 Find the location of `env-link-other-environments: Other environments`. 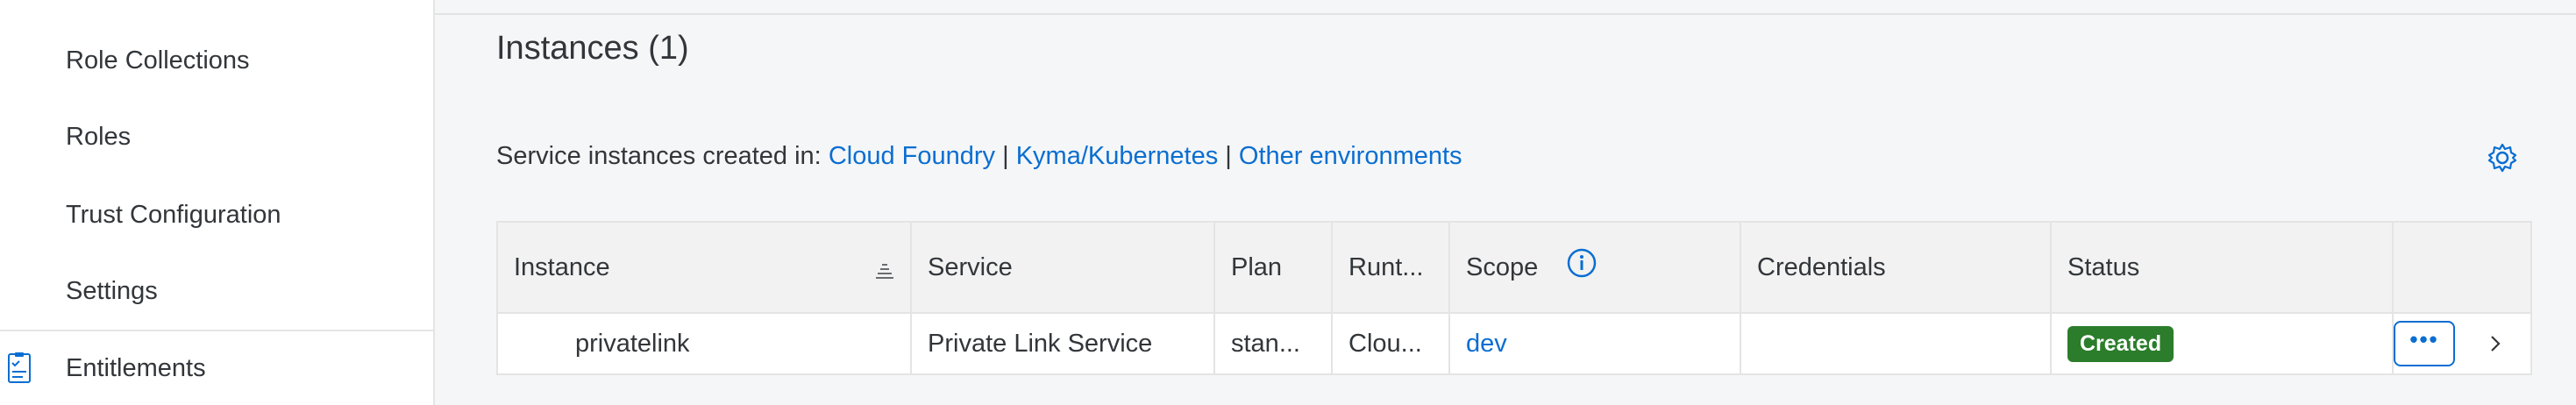

env-link-other-environments: Other environments is located at coordinates (1350, 156).